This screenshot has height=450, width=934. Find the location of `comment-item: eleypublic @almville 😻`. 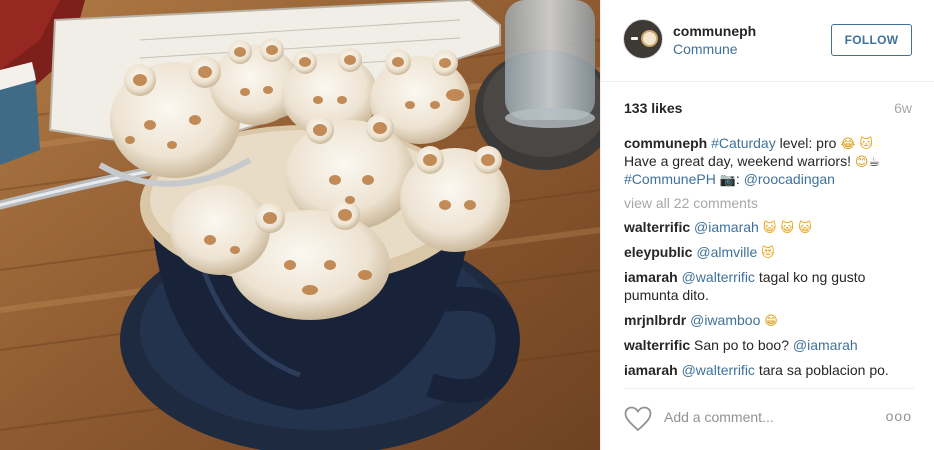

comment-item: eleypublic @almville 😻 is located at coordinates (769, 252).